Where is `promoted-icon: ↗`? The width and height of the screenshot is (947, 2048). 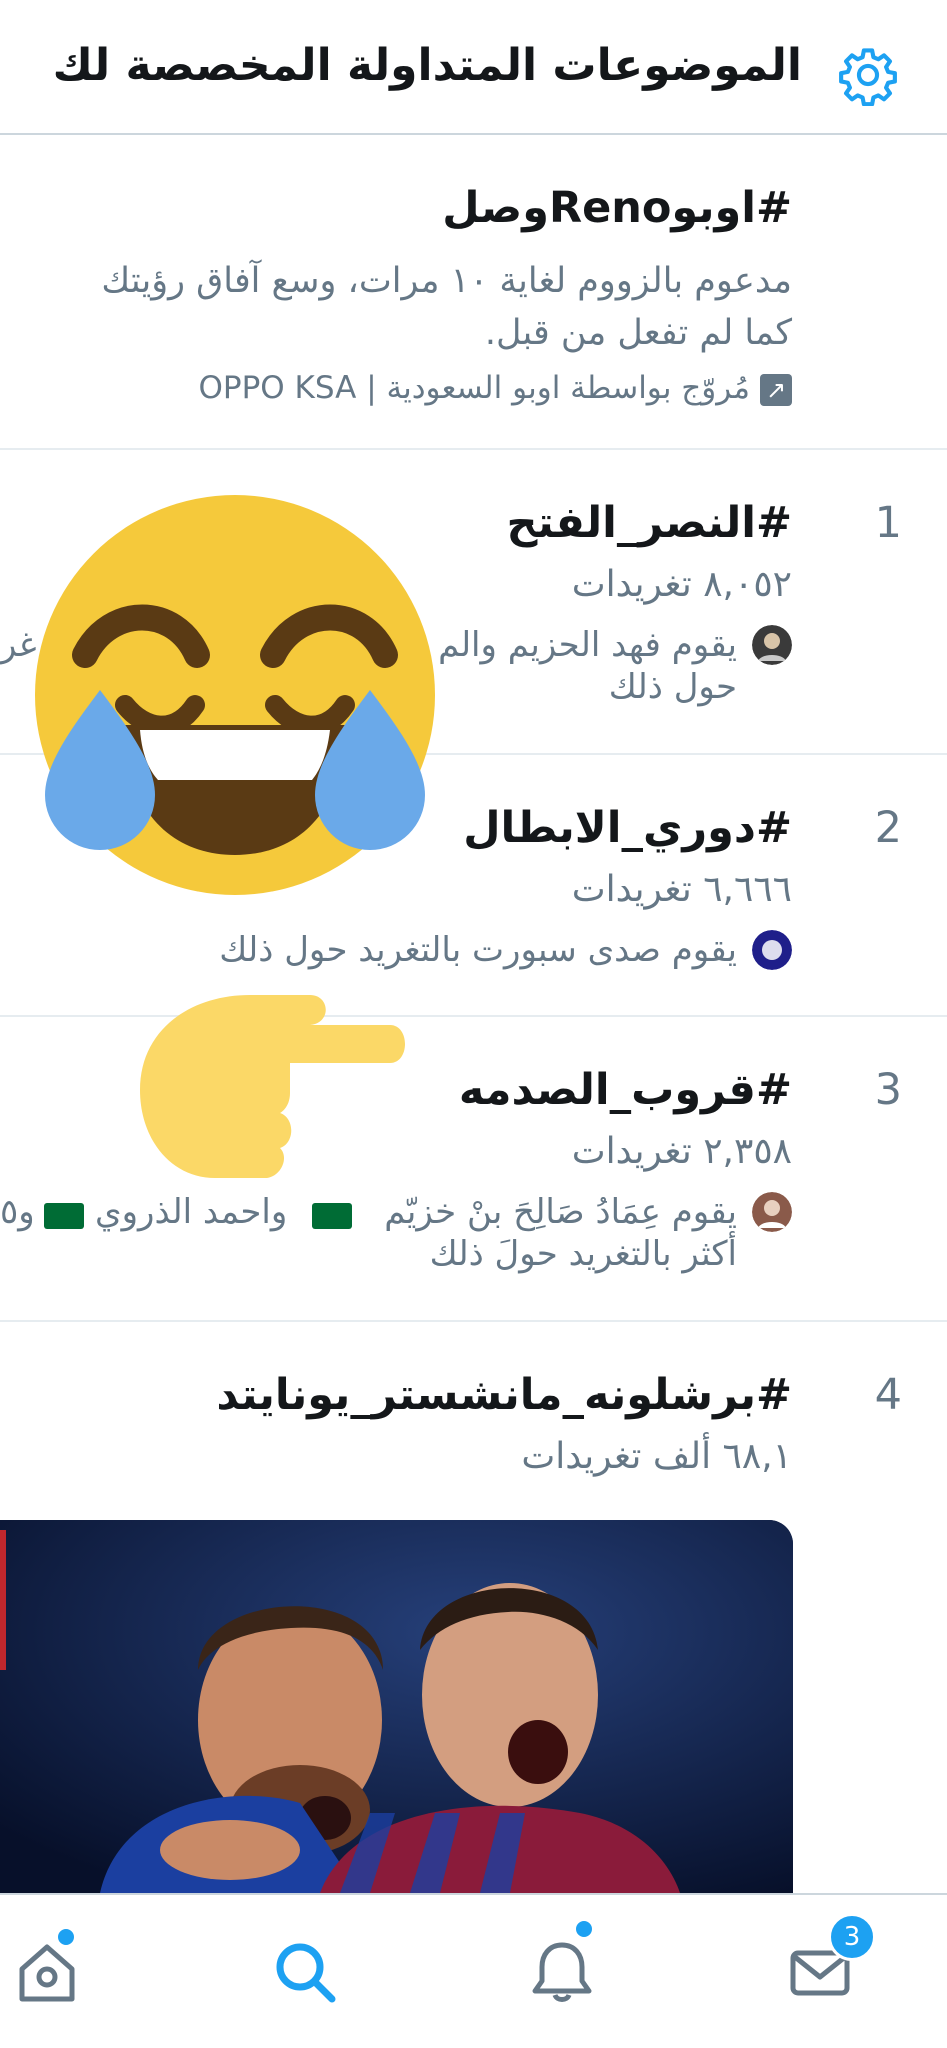 promoted-icon: ↗ is located at coordinates (776, 389).